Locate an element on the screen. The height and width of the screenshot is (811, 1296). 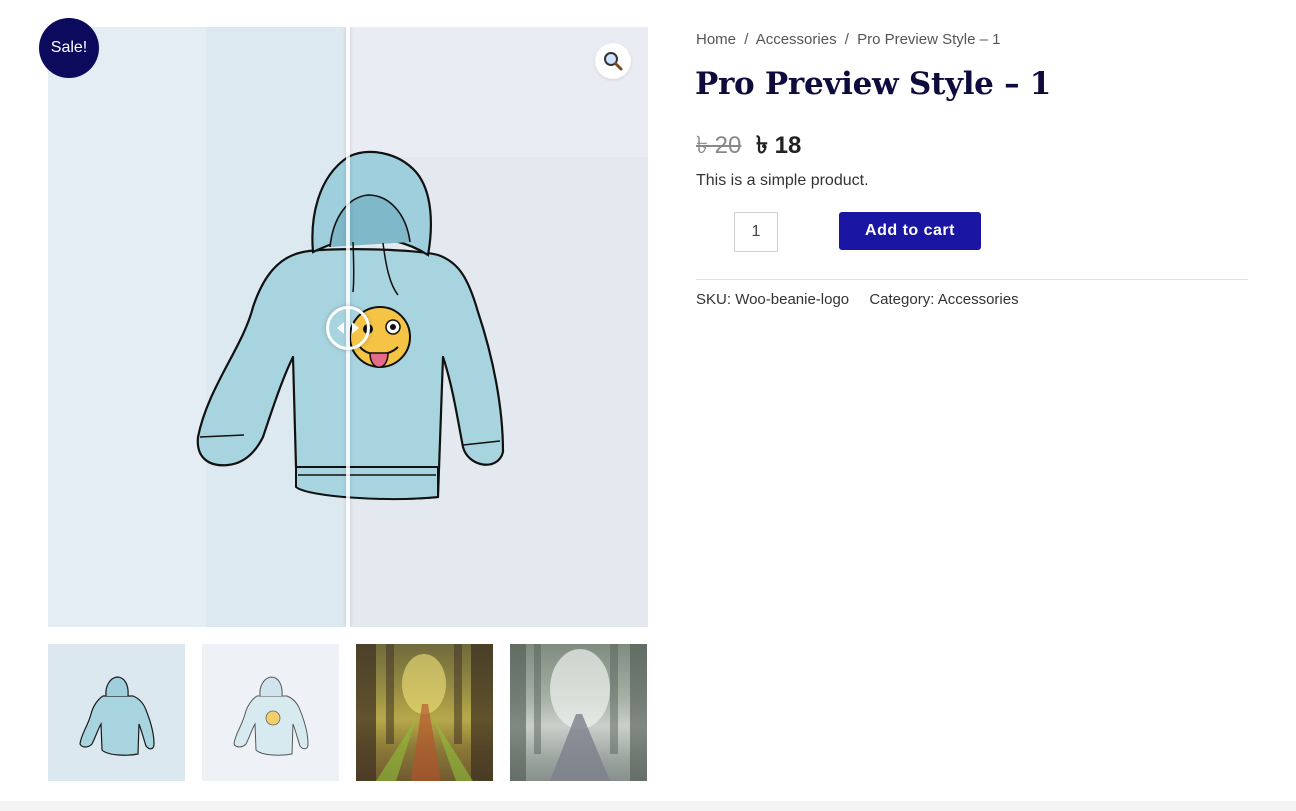
breadcrumb-home-link: Home is located at coordinates (716, 39).